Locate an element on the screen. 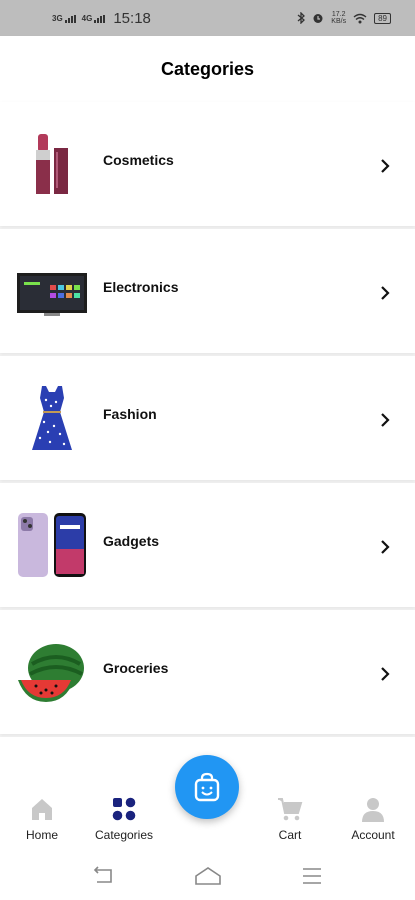  nav-account: Account is located at coordinates (373, 819).